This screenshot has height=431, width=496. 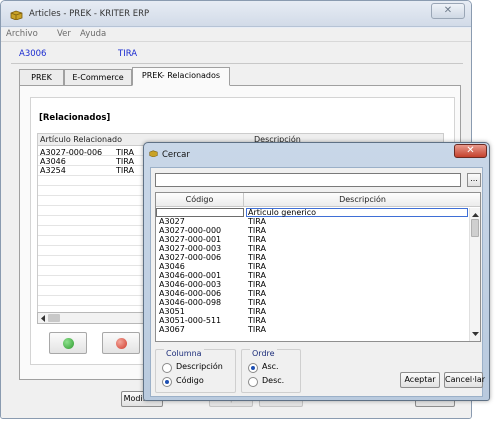 I want to click on menu-bar: Archivo Ver Ayuda, so click(x=236, y=35).